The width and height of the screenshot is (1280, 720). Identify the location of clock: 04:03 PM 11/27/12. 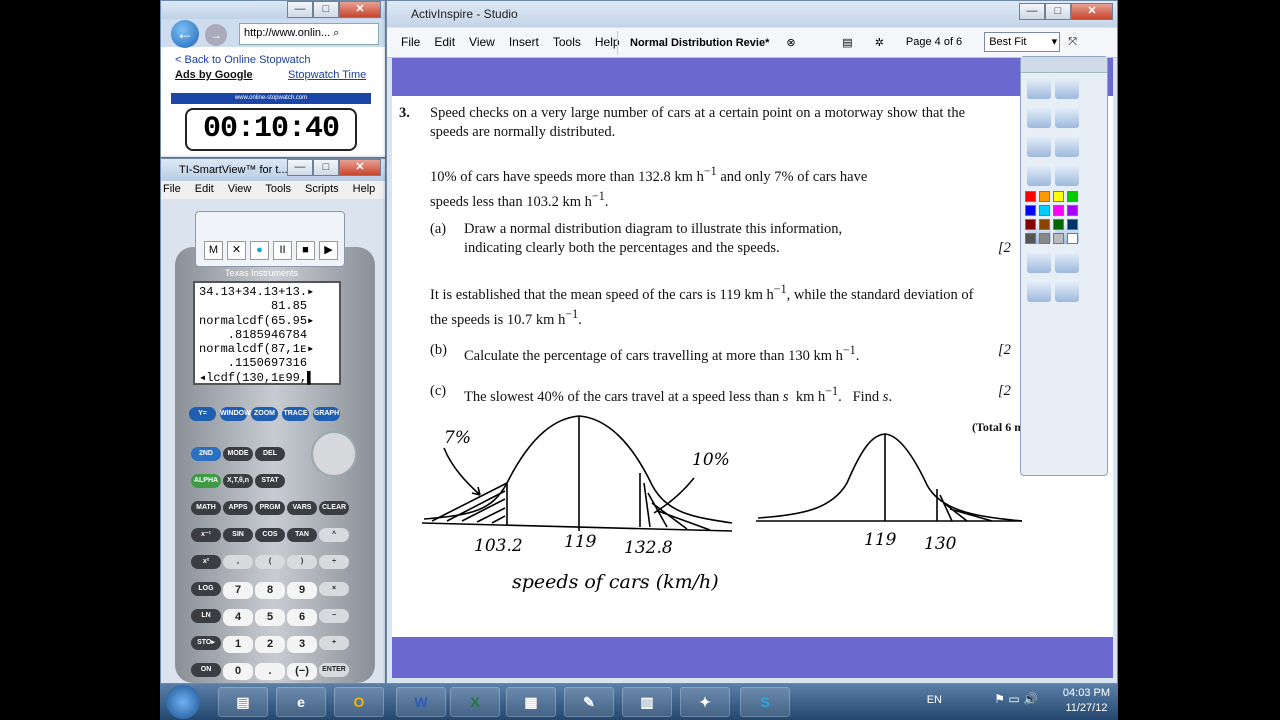
(1086, 701).